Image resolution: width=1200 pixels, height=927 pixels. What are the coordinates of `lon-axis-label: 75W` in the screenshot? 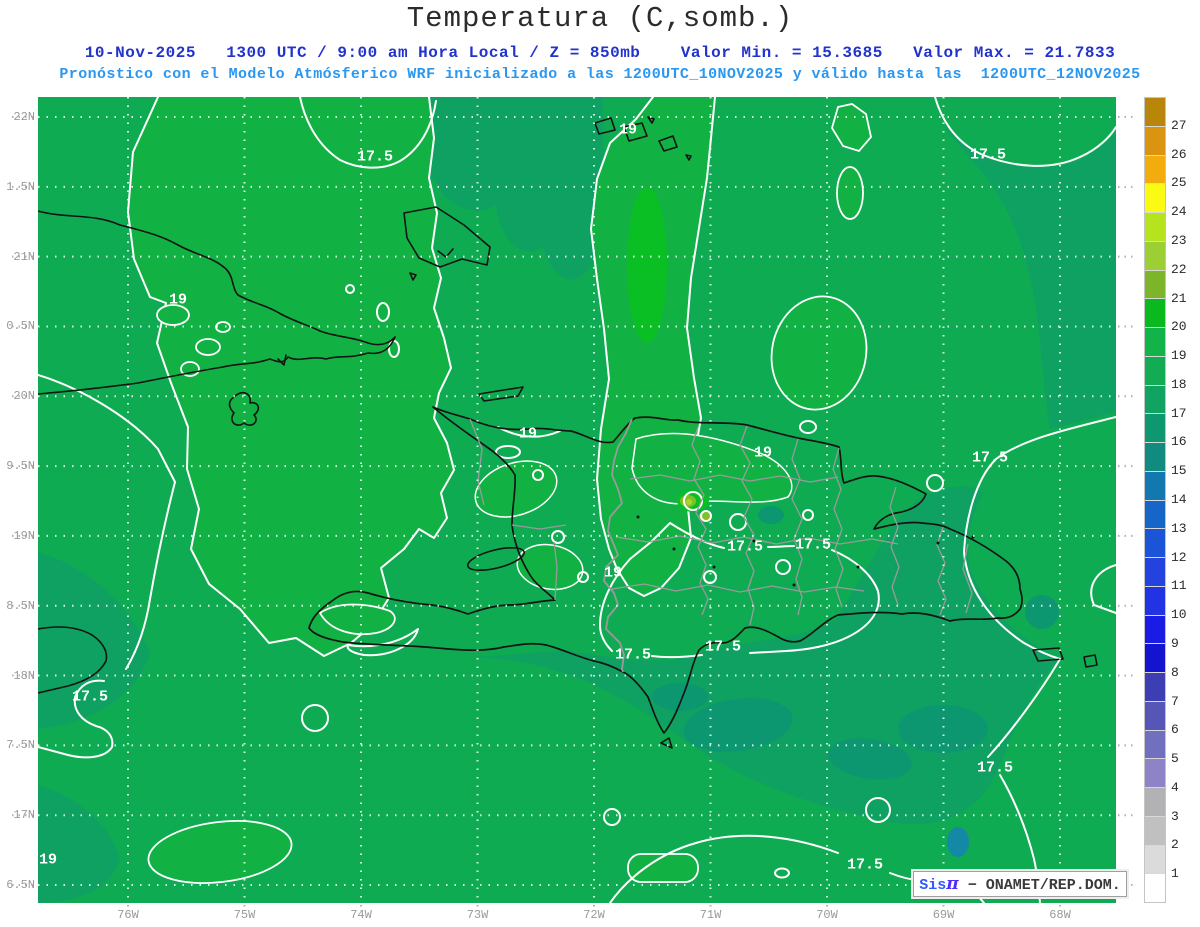 It's located at (244, 915).